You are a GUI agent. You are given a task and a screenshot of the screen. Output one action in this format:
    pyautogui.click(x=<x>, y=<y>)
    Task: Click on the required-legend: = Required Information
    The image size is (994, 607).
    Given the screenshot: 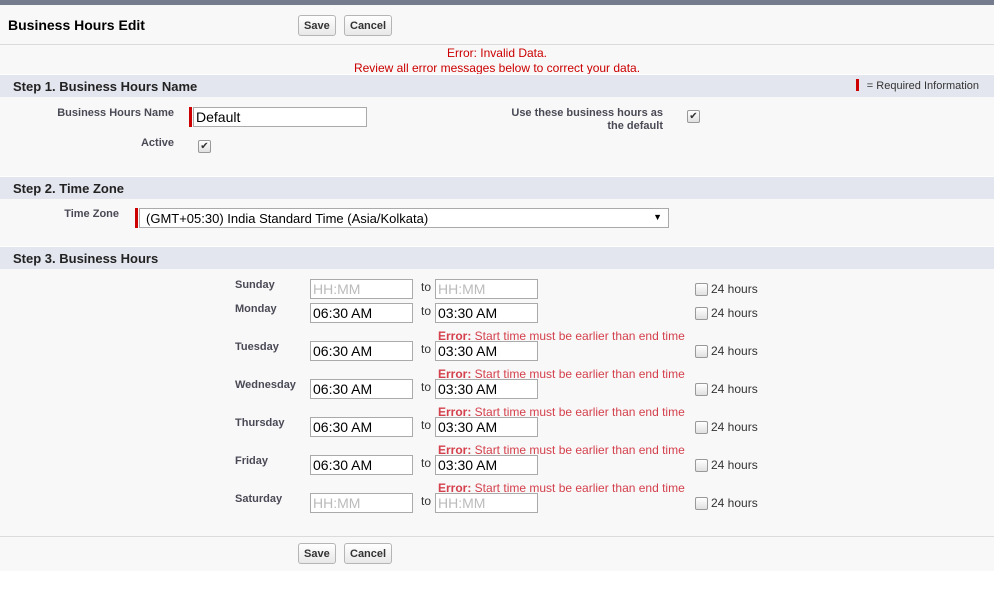 What is the action you would take?
    pyautogui.click(x=917, y=85)
    